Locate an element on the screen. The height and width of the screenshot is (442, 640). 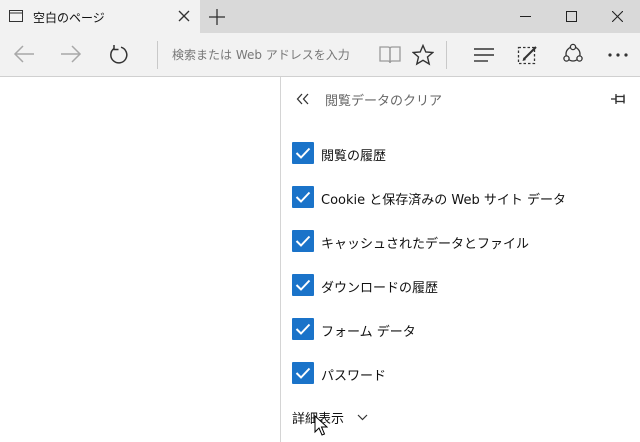
active-tab: 空白のページ is located at coordinates (100, 16).